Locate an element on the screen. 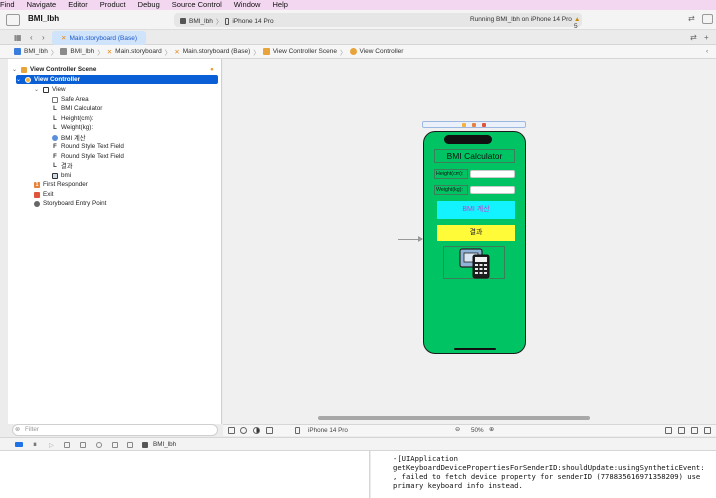 This screenshot has width=716, height=498. pin-icon is located at coordinates (707, 430).